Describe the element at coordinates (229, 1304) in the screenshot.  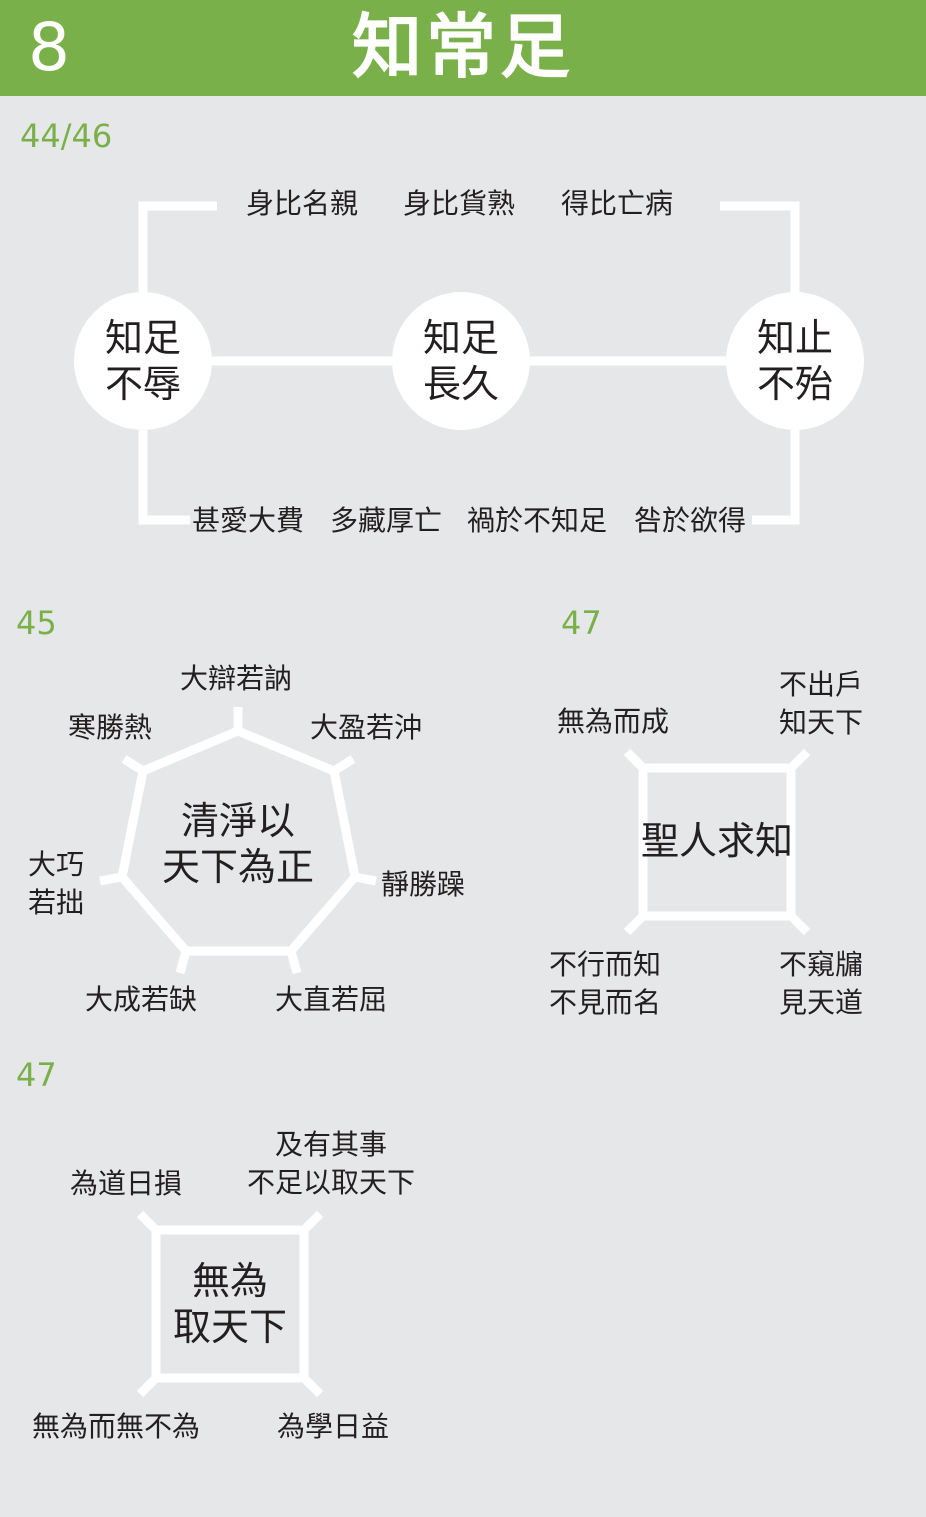
I see `s4-center-text: 無為 取天下` at that location.